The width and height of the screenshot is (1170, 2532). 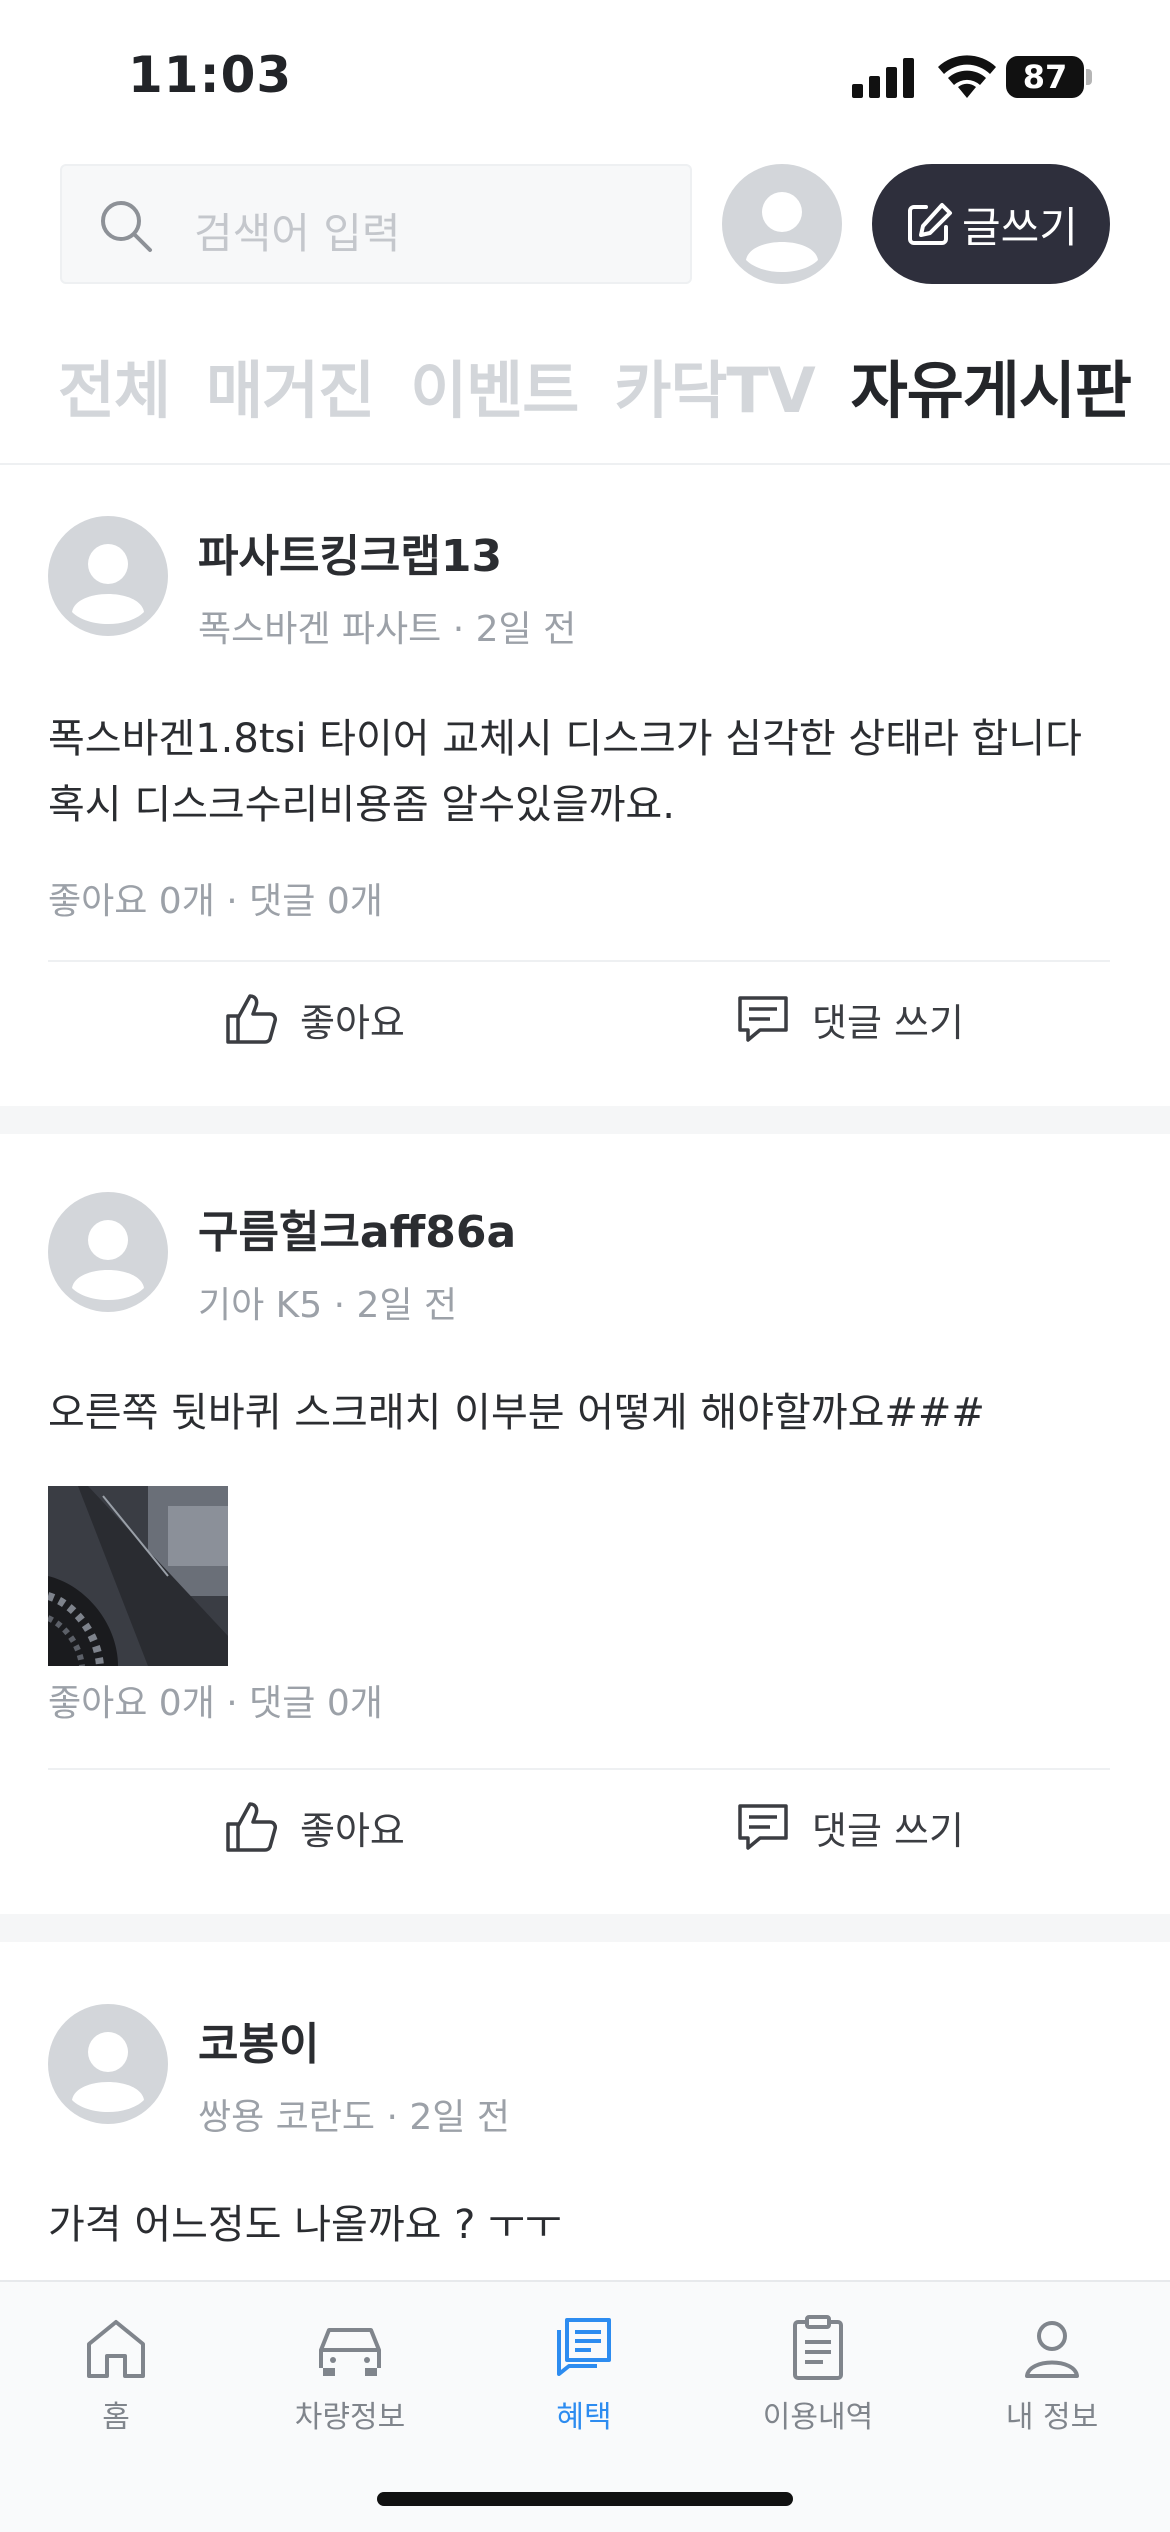 What do you see at coordinates (585, 2499) in the screenshot?
I see `home-indicator` at bounding box center [585, 2499].